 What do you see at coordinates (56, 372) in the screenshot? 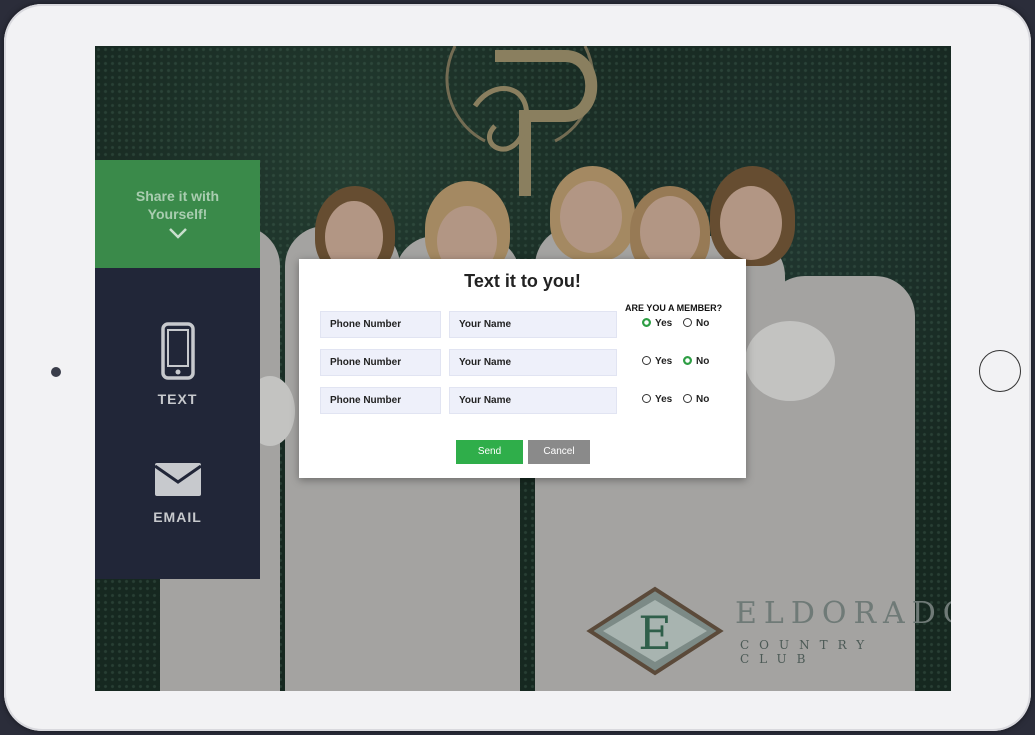
I see `camera-icon` at bounding box center [56, 372].